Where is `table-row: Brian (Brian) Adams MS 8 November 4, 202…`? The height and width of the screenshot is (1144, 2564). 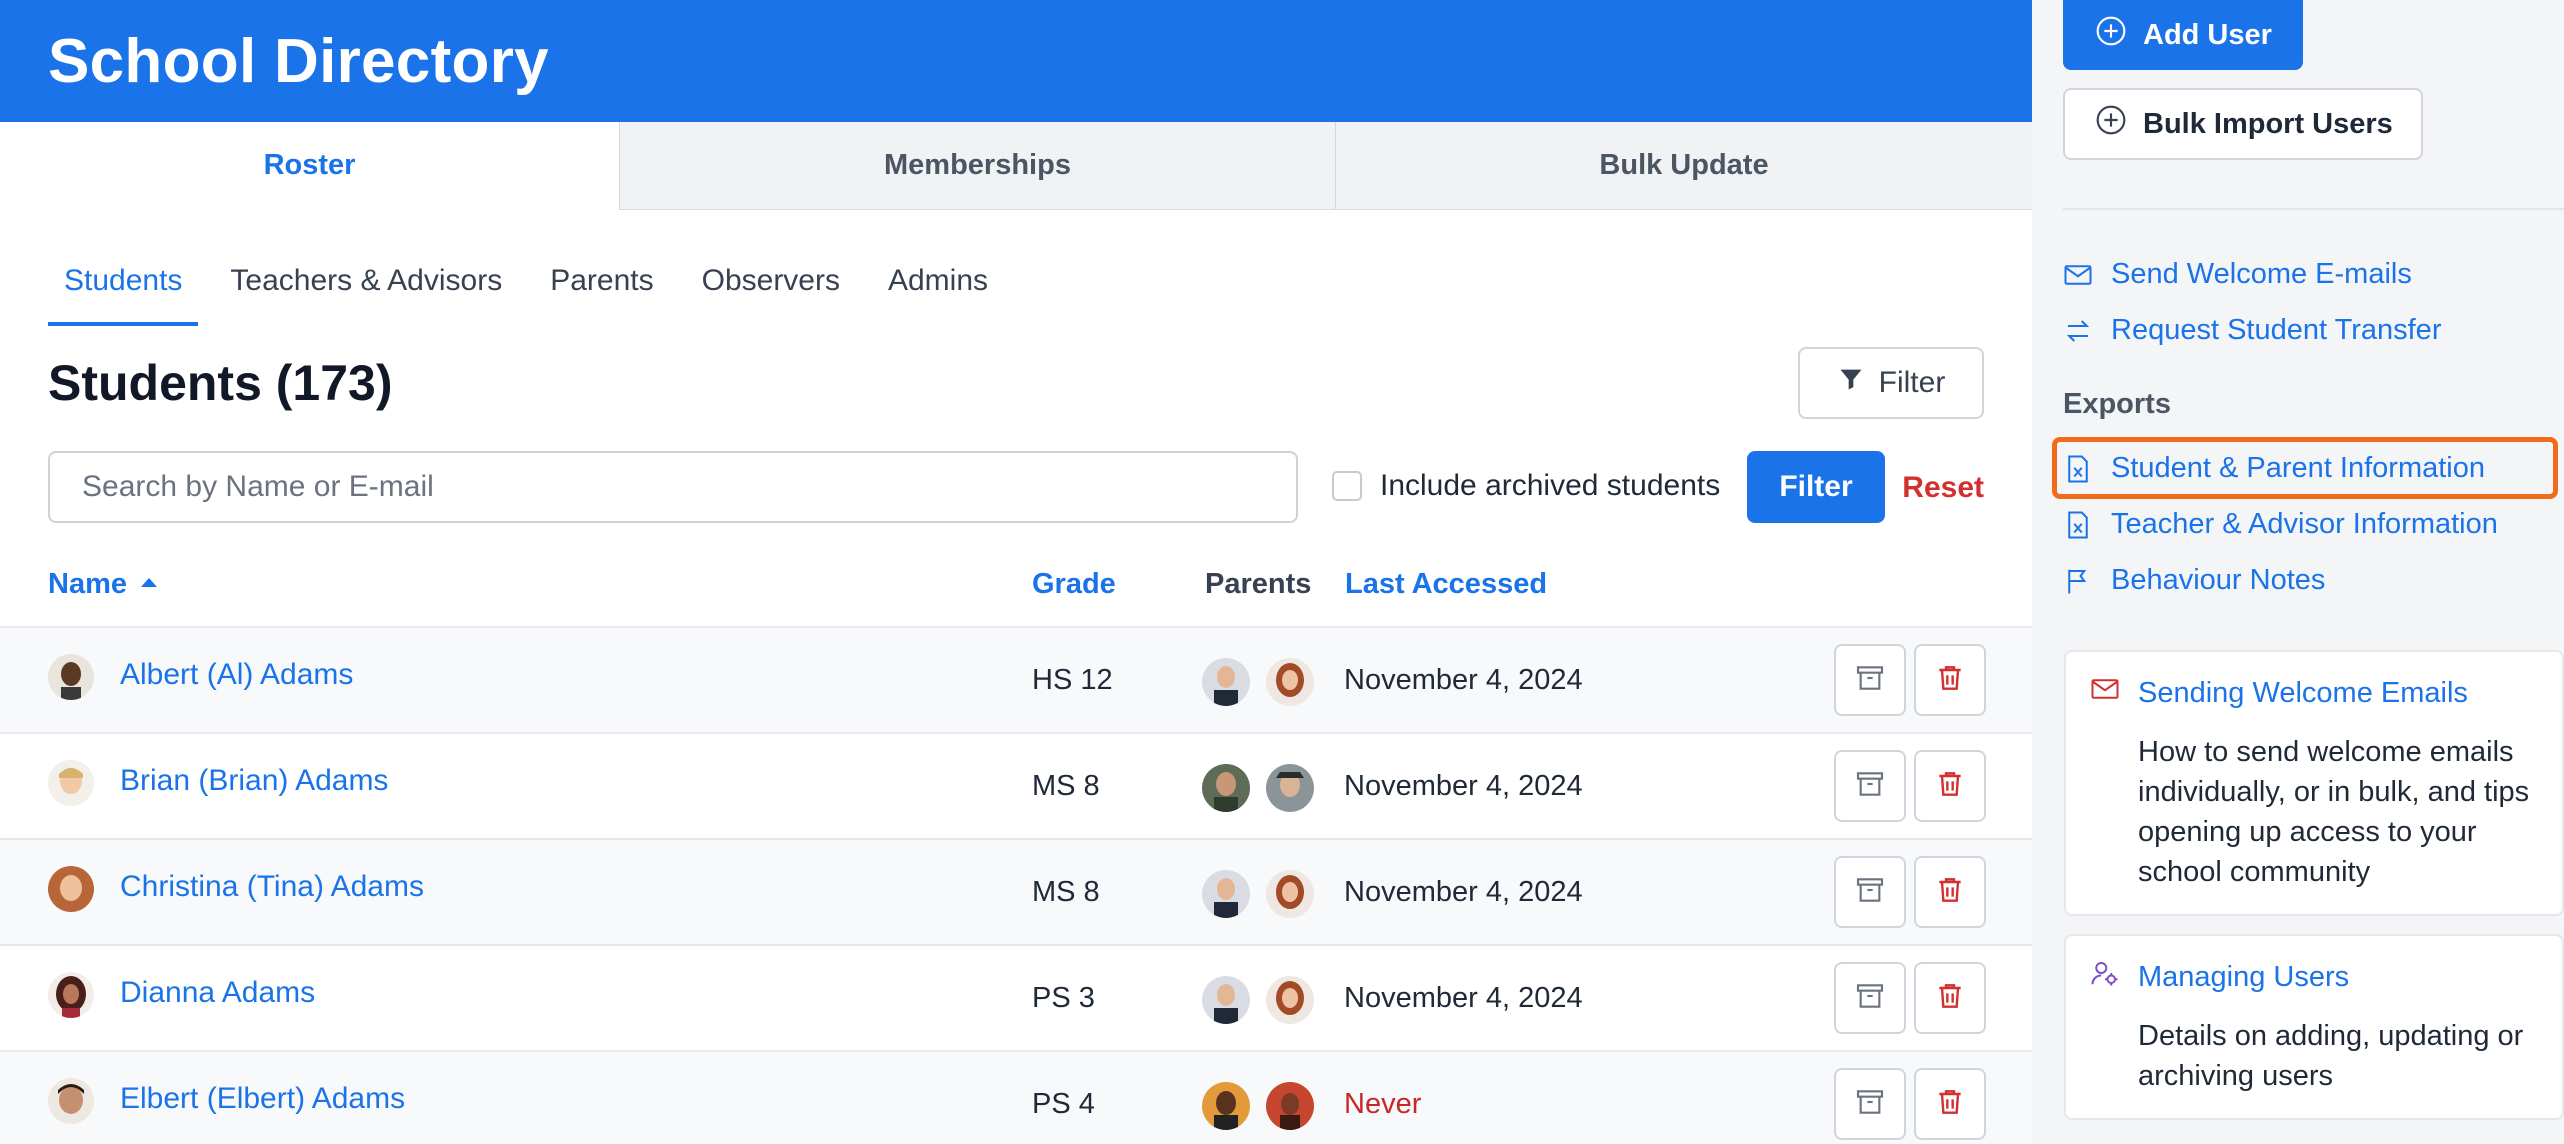
table-row: Brian (Brian) Adams MS 8 November 4, 202… is located at coordinates (1016, 787).